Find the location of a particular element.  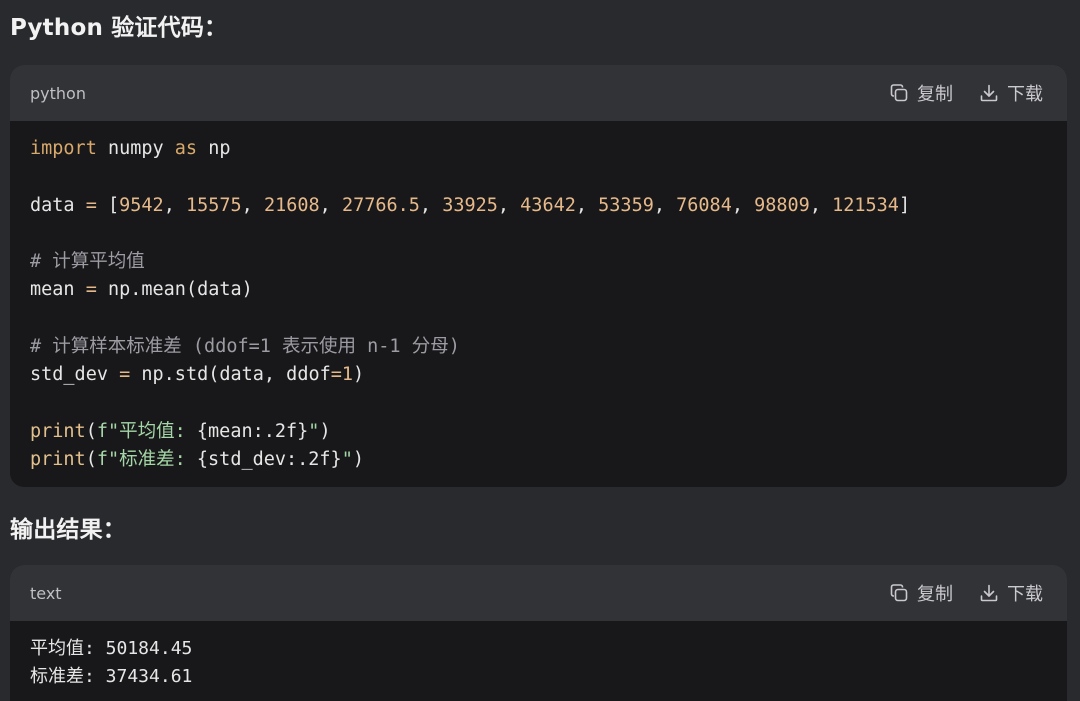

output-line-1: 平均值: 50184.45 is located at coordinates (111, 648).